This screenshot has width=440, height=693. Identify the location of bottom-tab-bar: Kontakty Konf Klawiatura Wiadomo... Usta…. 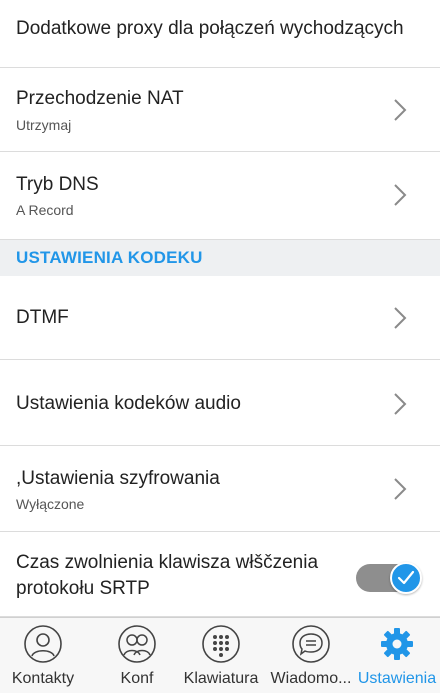
(220, 655).